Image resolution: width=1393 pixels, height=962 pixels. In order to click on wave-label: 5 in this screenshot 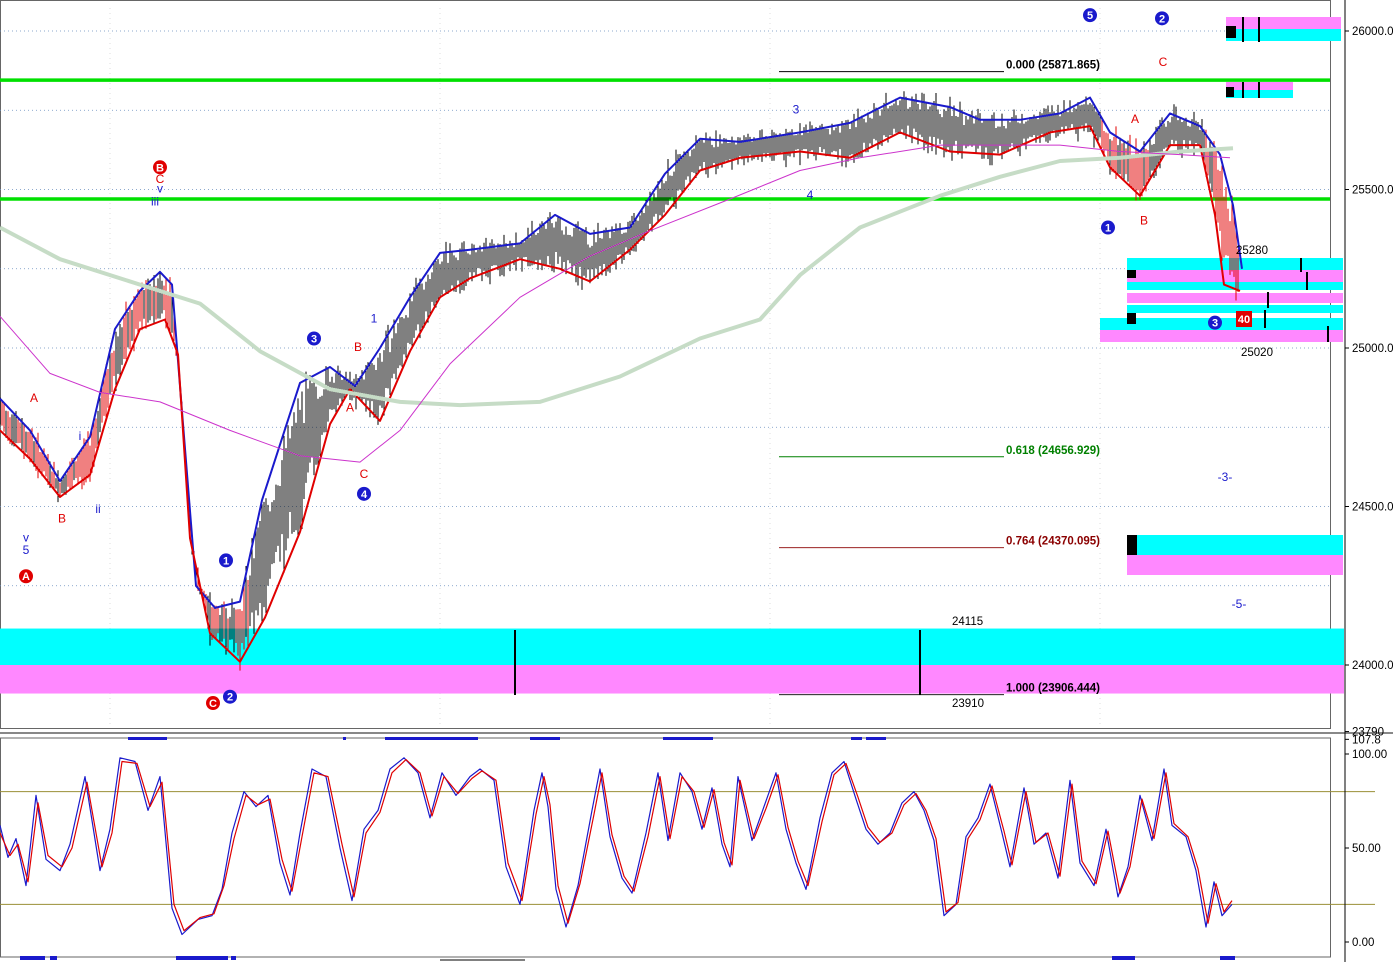, I will do `click(26, 550)`.